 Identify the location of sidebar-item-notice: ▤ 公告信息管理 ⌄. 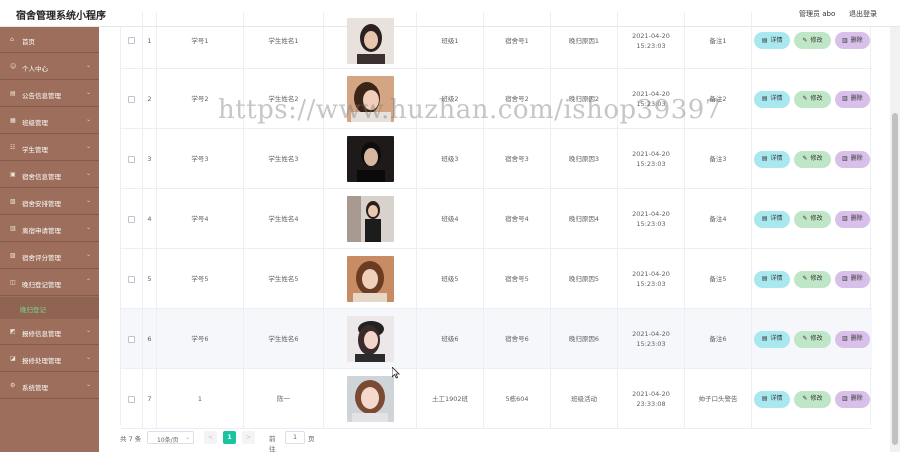
(49, 94).